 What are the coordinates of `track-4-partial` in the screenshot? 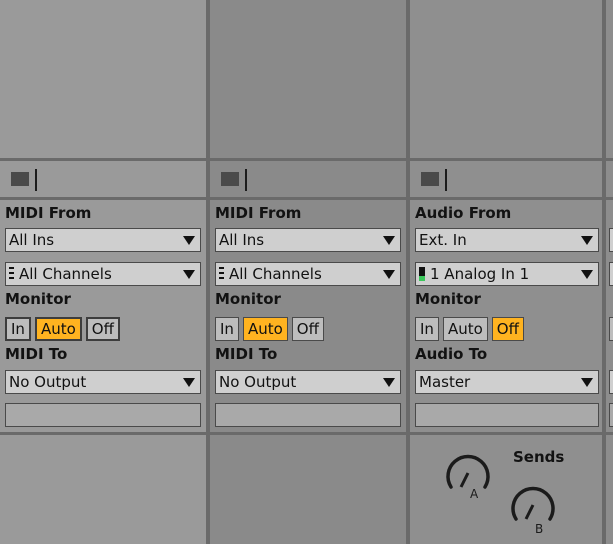 It's located at (609, 272).